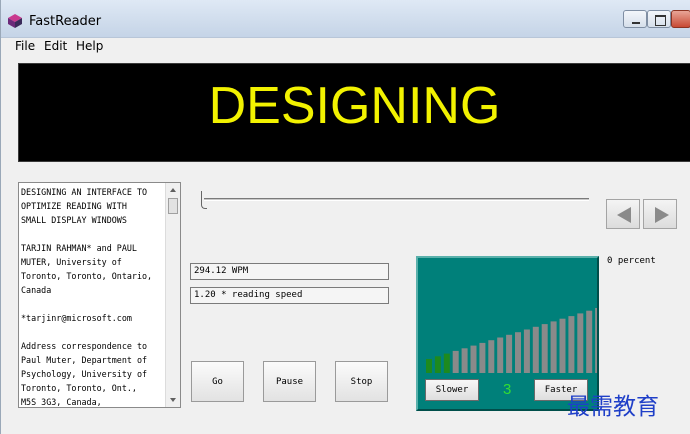 The width and height of the screenshot is (690, 434). I want to click on watermark-logo: 最需教育, so click(613, 407).